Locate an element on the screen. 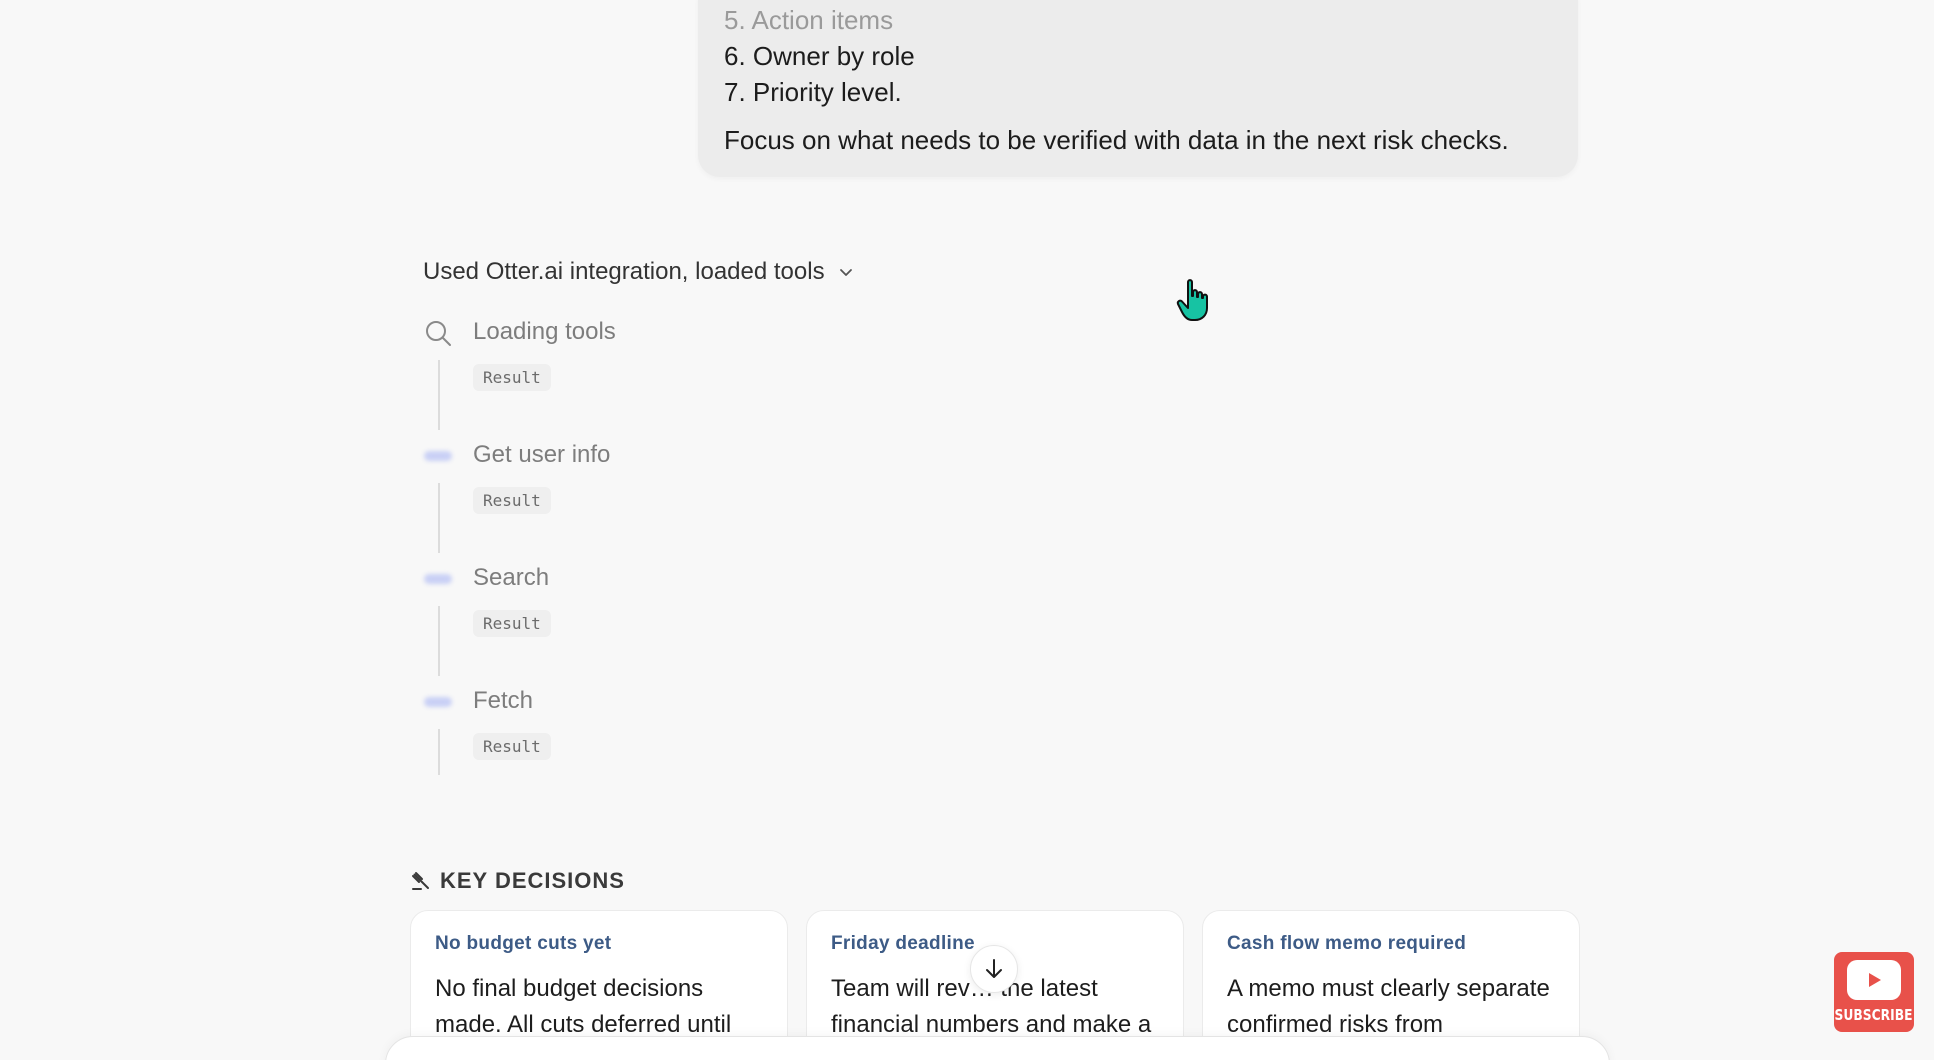  tool-step-search: Search Result is located at coordinates (673, 619).